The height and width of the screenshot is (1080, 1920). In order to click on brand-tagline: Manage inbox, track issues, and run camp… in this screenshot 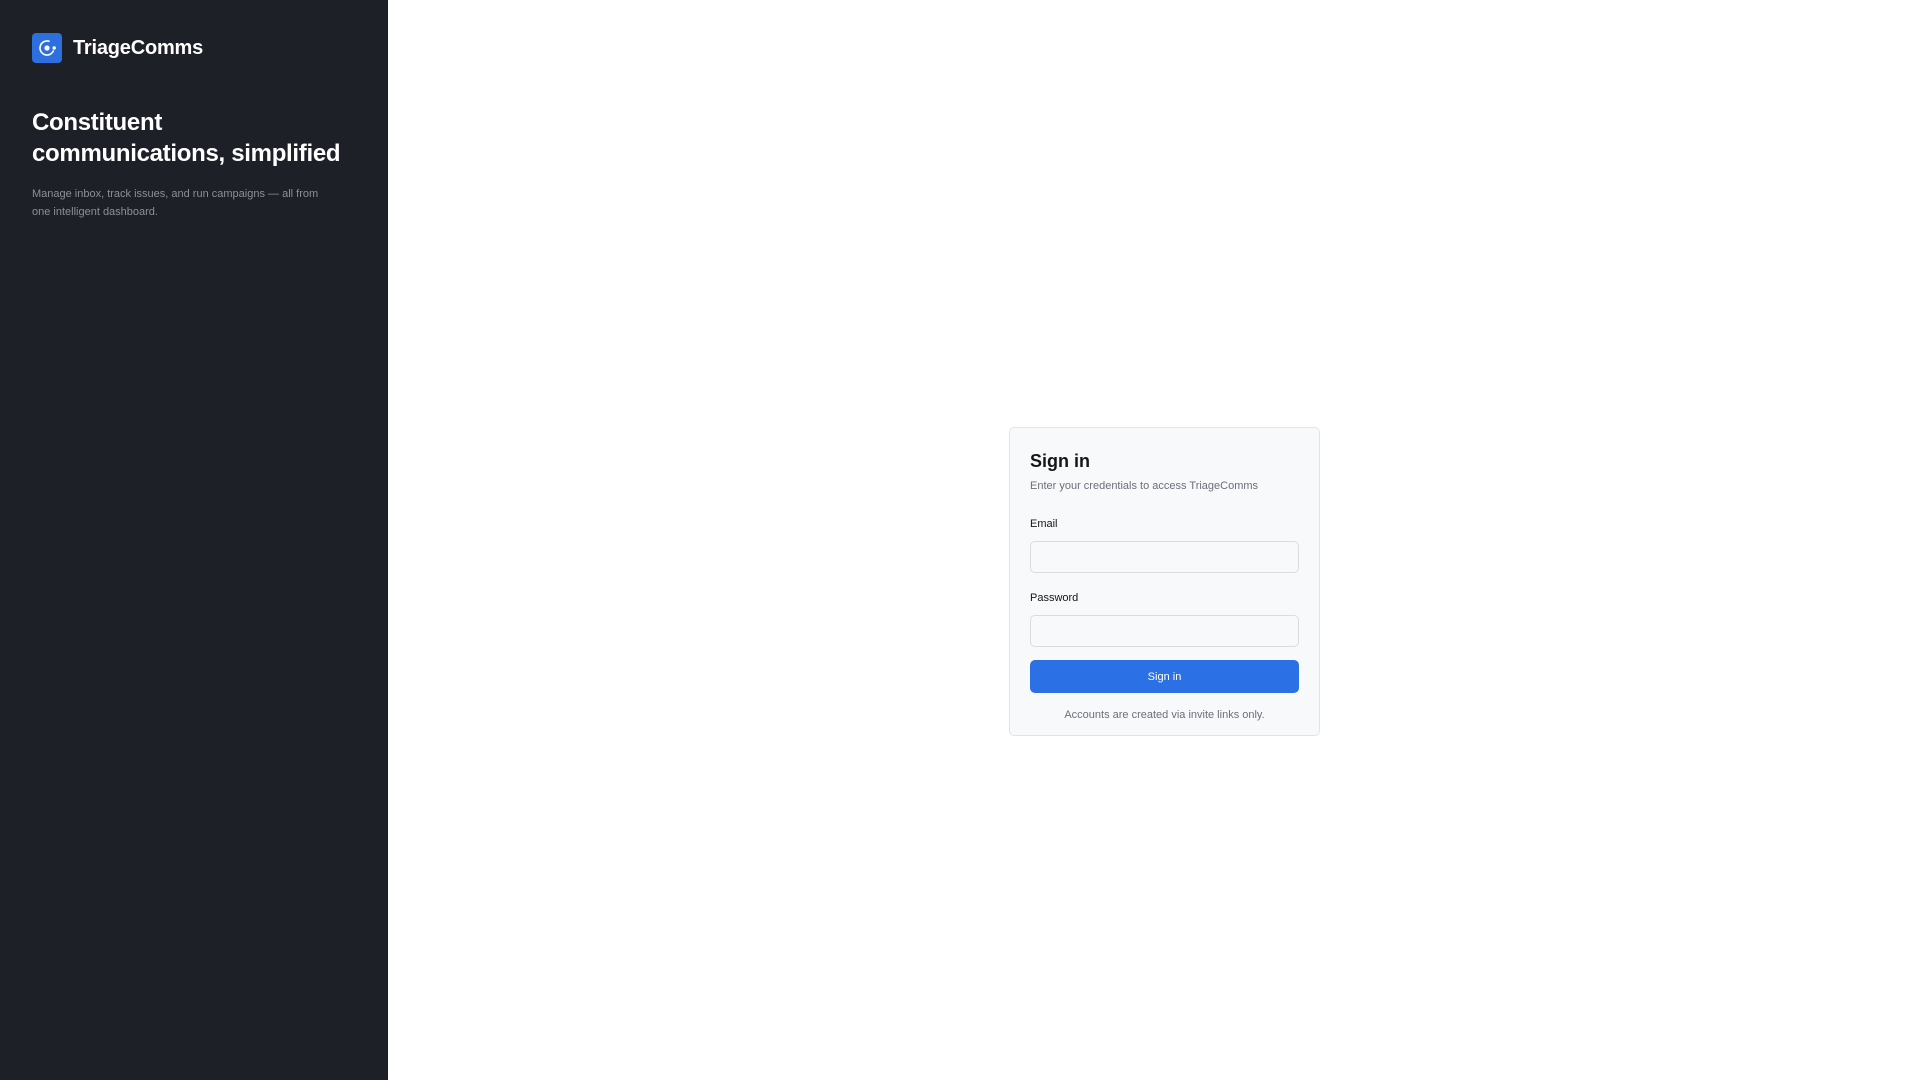, I will do `click(175, 203)`.